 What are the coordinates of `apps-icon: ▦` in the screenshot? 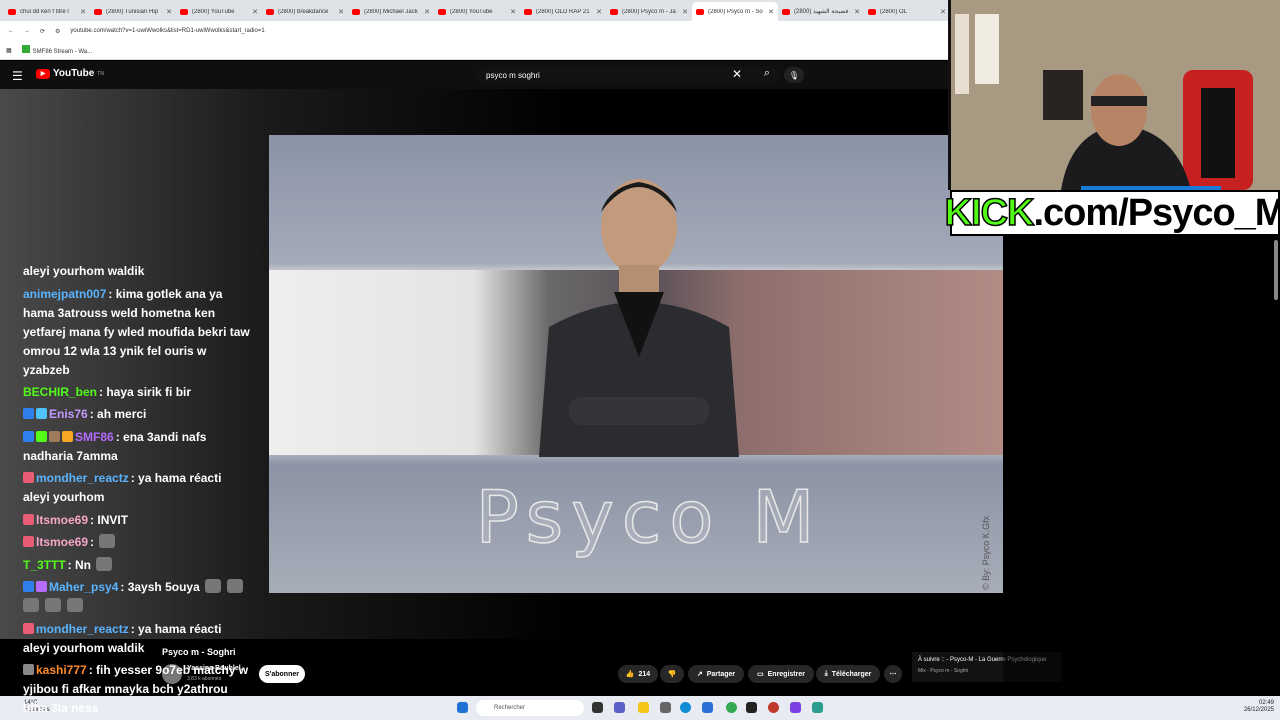 It's located at (9, 50).